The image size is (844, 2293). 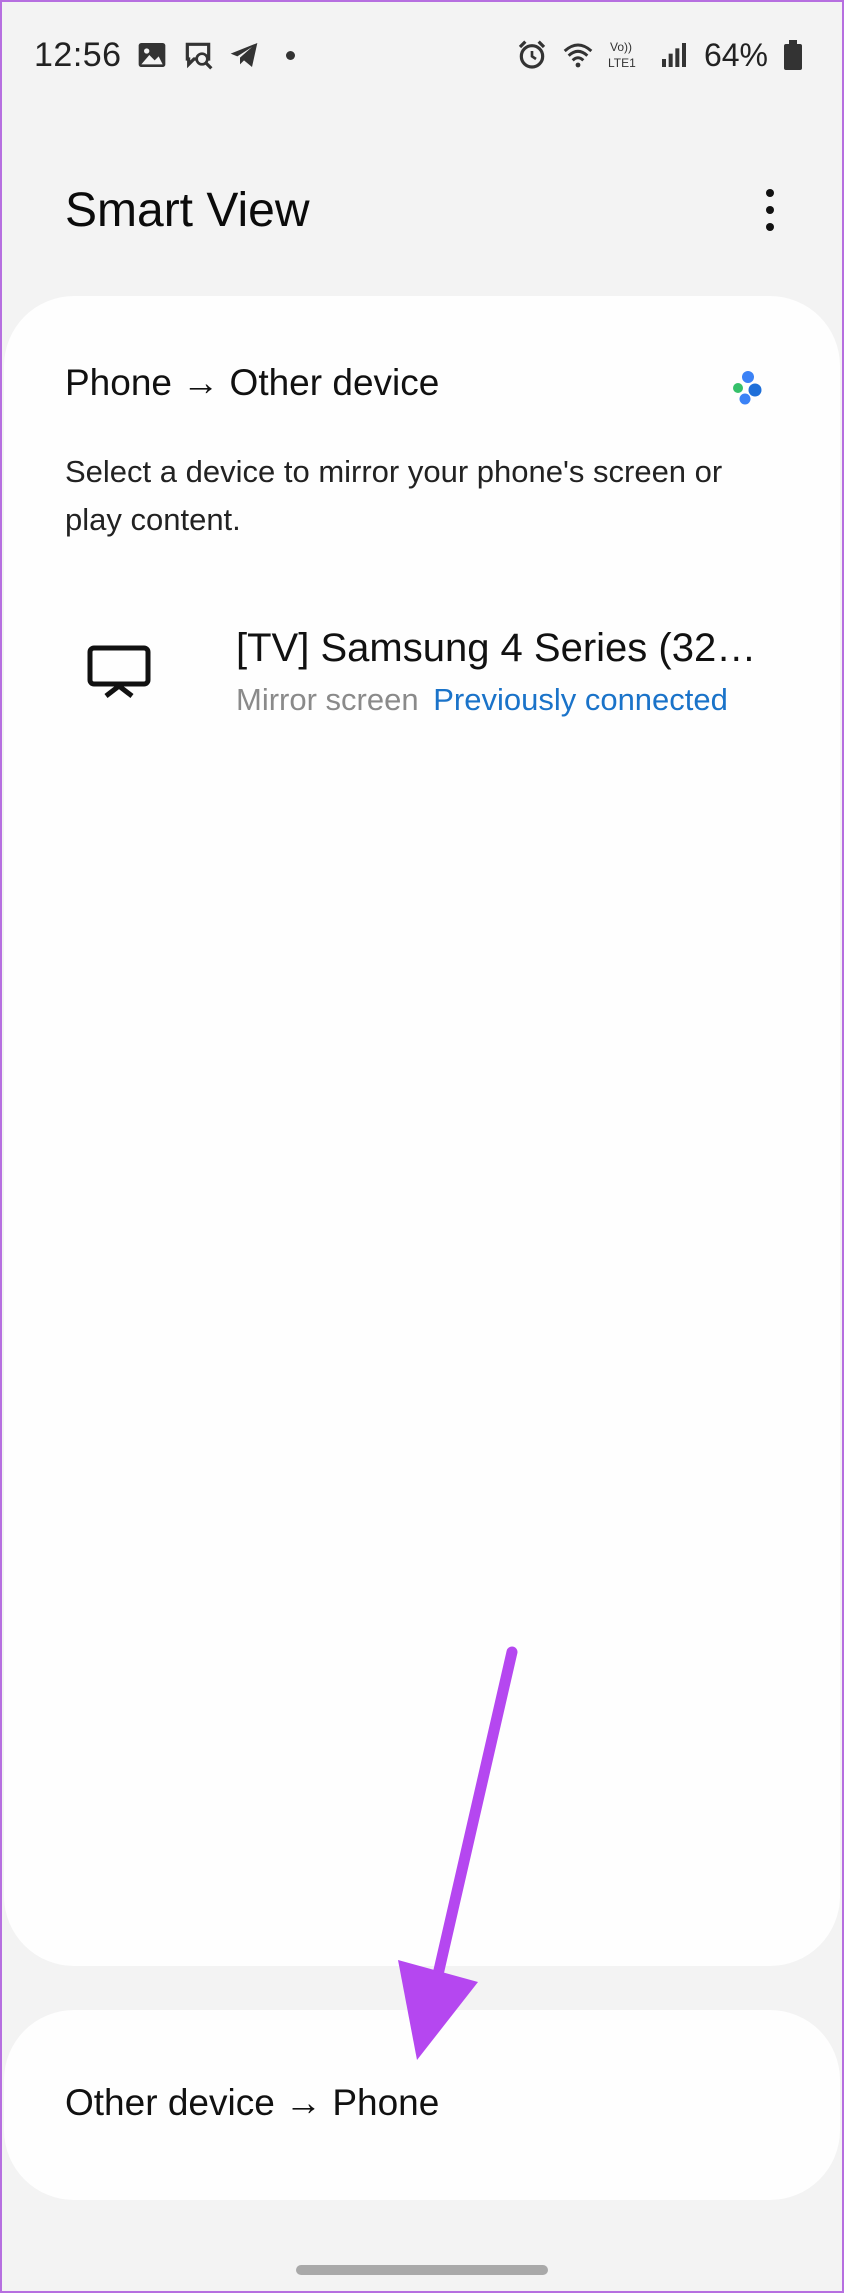 What do you see at coordinates (422, 2270) in the screenshot?
I see `gesture-nav-handle` at bounding box center [422, 2270].